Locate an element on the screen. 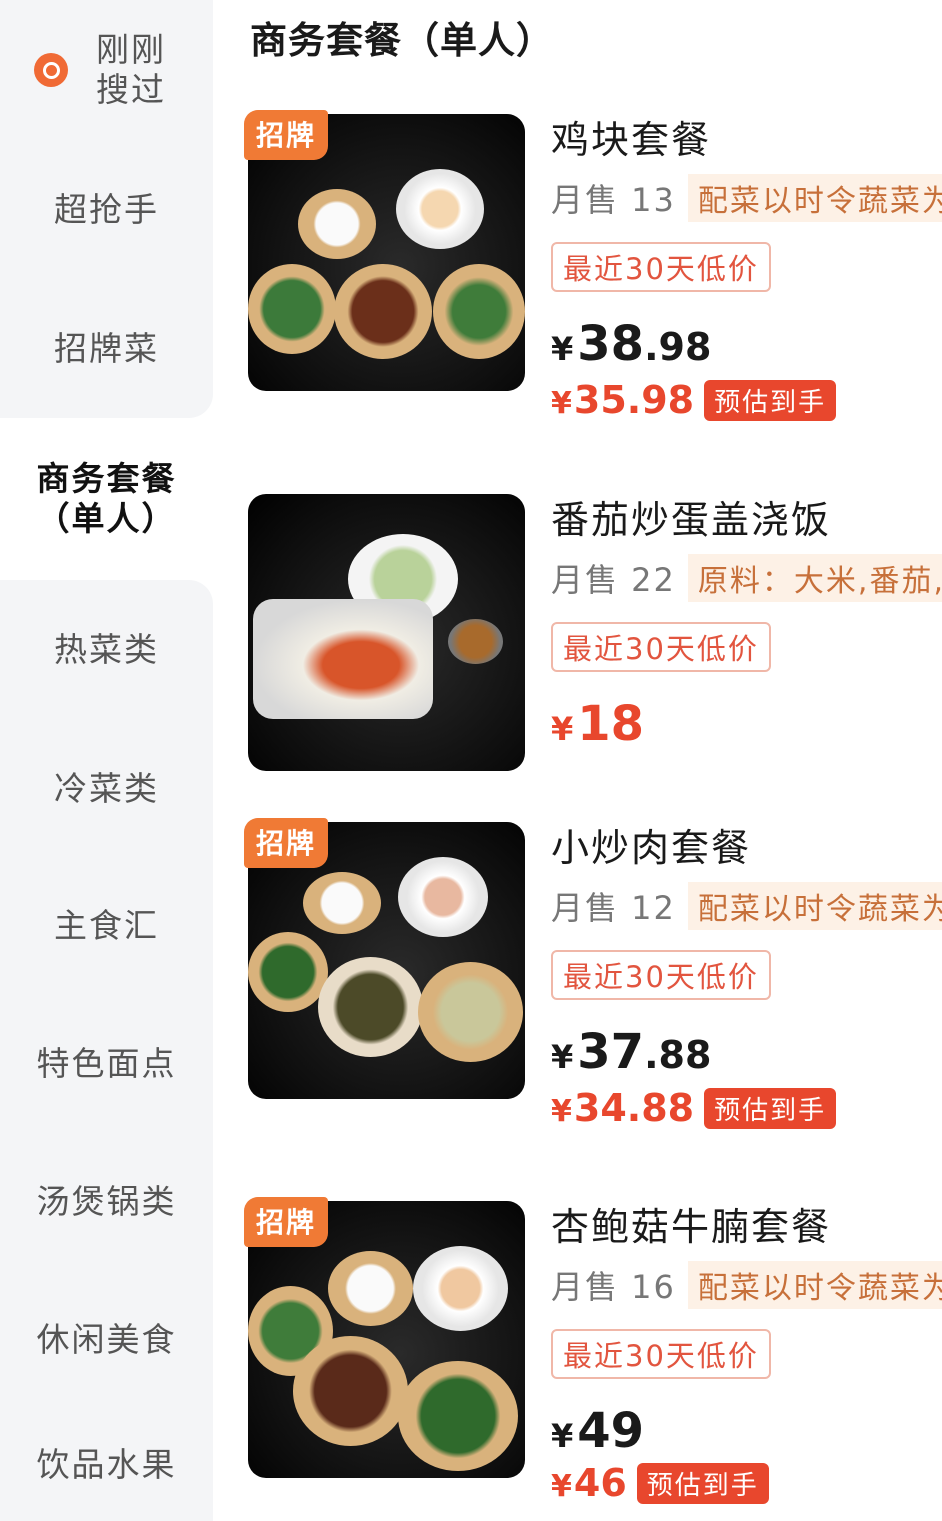 The height and width of the screenshot is (1521, 942). monthly-sales: 月售 22 is located at coordinates (613, 580).